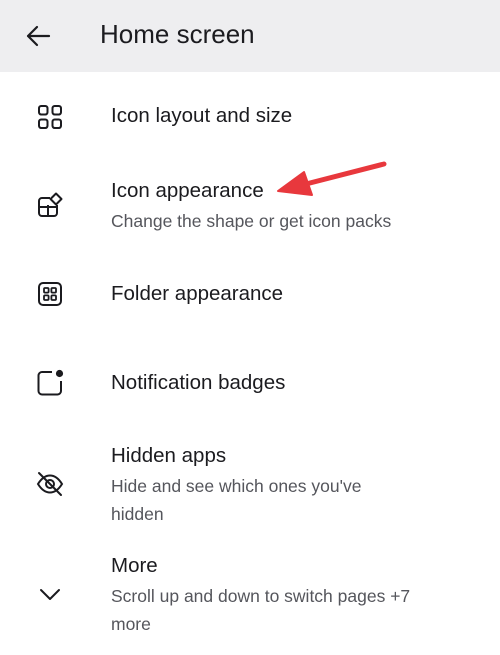 This screenshot has width=500, height=655. I want to click on setting-item-label: Notification badges, so click(198, 382).